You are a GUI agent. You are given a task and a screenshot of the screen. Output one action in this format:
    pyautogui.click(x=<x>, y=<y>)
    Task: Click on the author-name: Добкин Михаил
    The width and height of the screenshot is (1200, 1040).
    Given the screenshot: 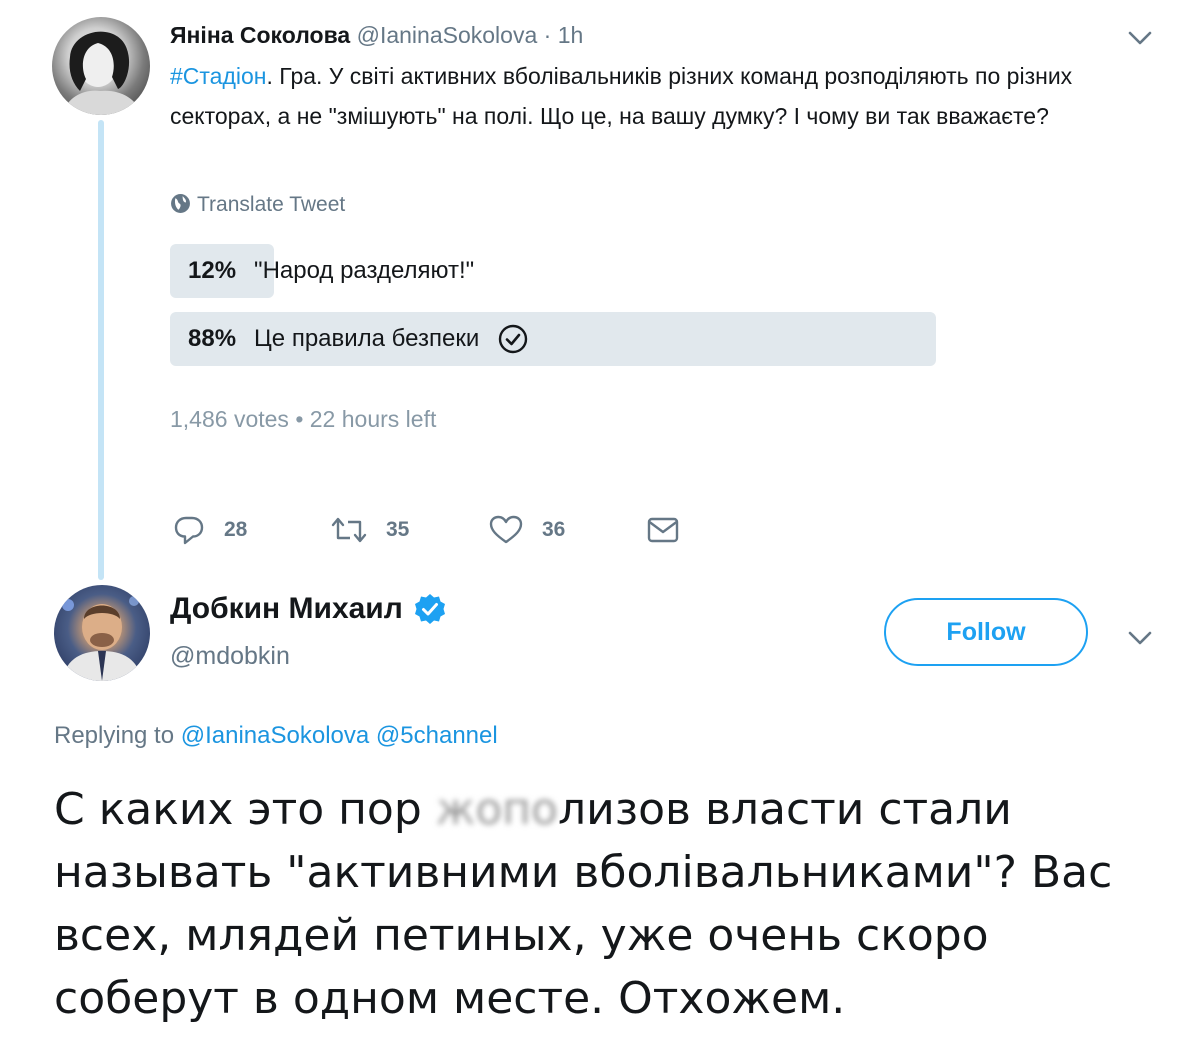 What is the action you would take?
    pyautogui.click(x=308, y=609)
    